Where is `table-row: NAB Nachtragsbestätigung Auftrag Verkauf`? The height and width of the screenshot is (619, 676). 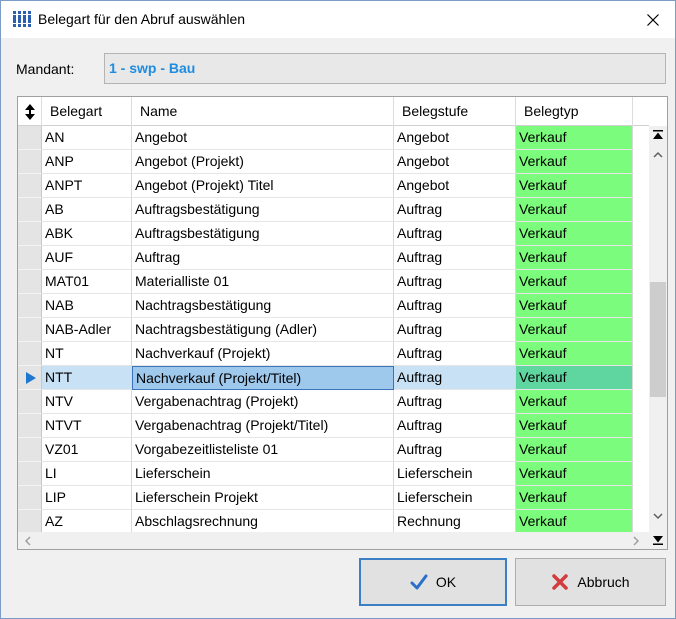 table-row: NAB Nachtragsbestätigung Auftrag Verkauf is located at coordinates (333, 306).